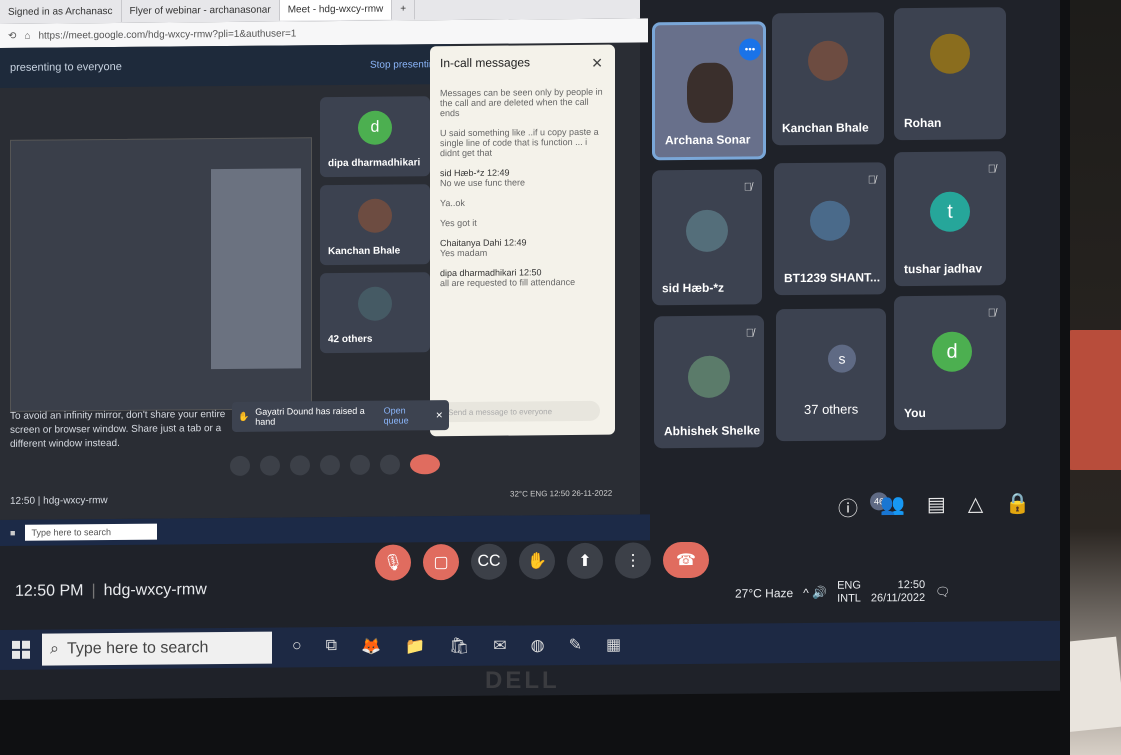 The height and width of the screenshot is (755, 1121). I want to click on raised-hand-text: Gayatri Dound has raised a hand, so click(310, 416).